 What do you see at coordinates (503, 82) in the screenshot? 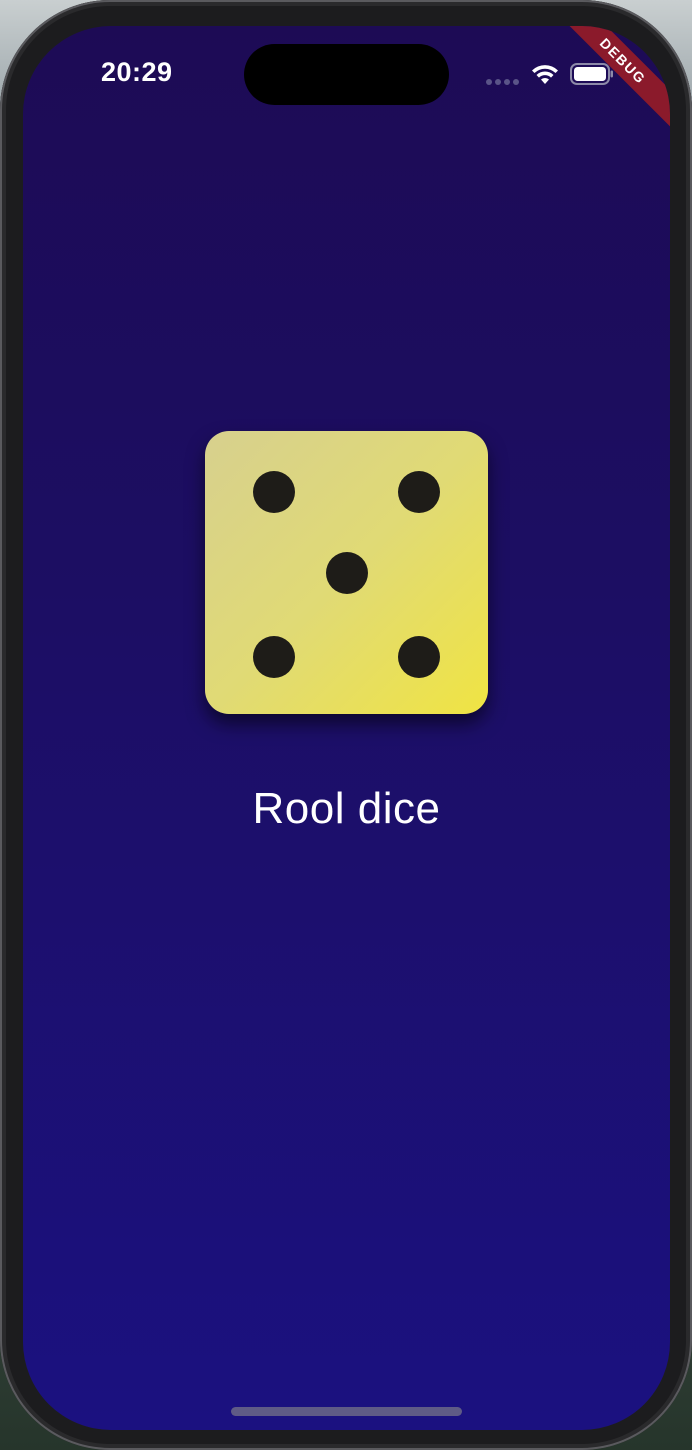
I see `signal-dots-icon` at bounding box center [503, 82].